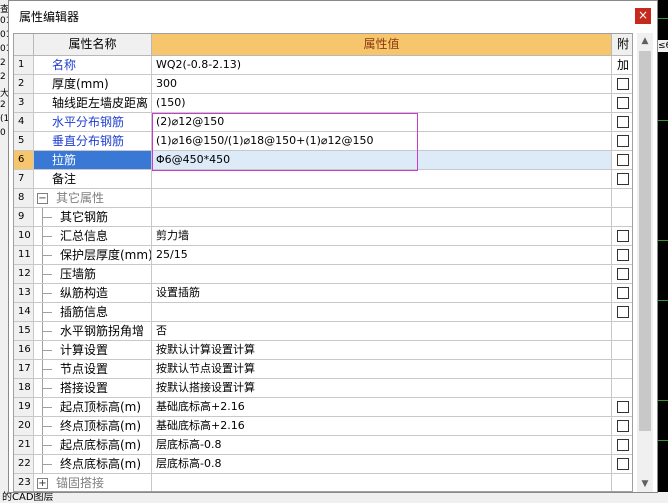  Describe the element at coordinates (24, 350) in the screenshot. I see `row-number: 16` at that location.